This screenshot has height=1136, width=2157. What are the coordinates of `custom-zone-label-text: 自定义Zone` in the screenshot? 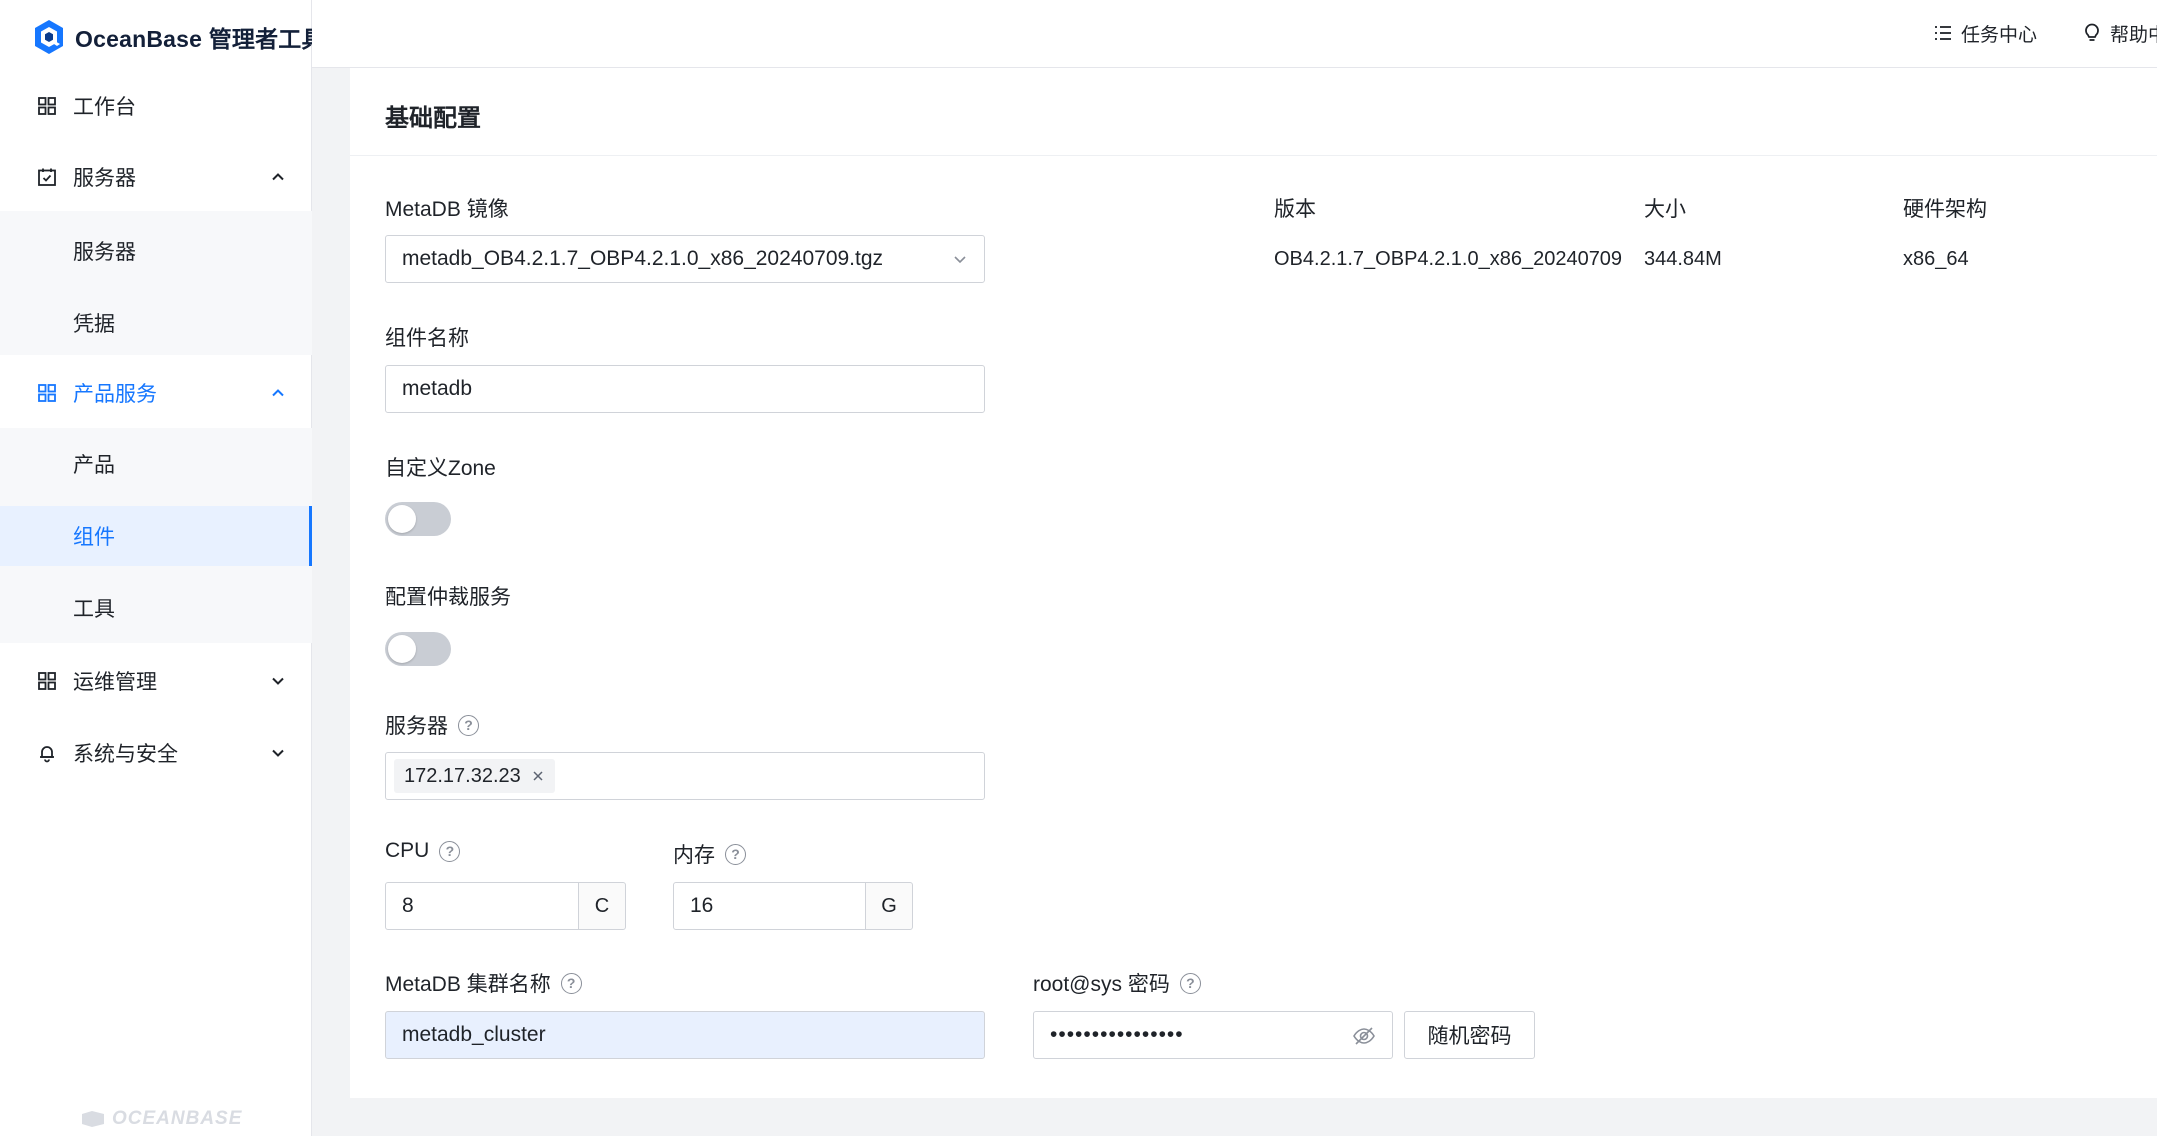 It's located at (440, 468).